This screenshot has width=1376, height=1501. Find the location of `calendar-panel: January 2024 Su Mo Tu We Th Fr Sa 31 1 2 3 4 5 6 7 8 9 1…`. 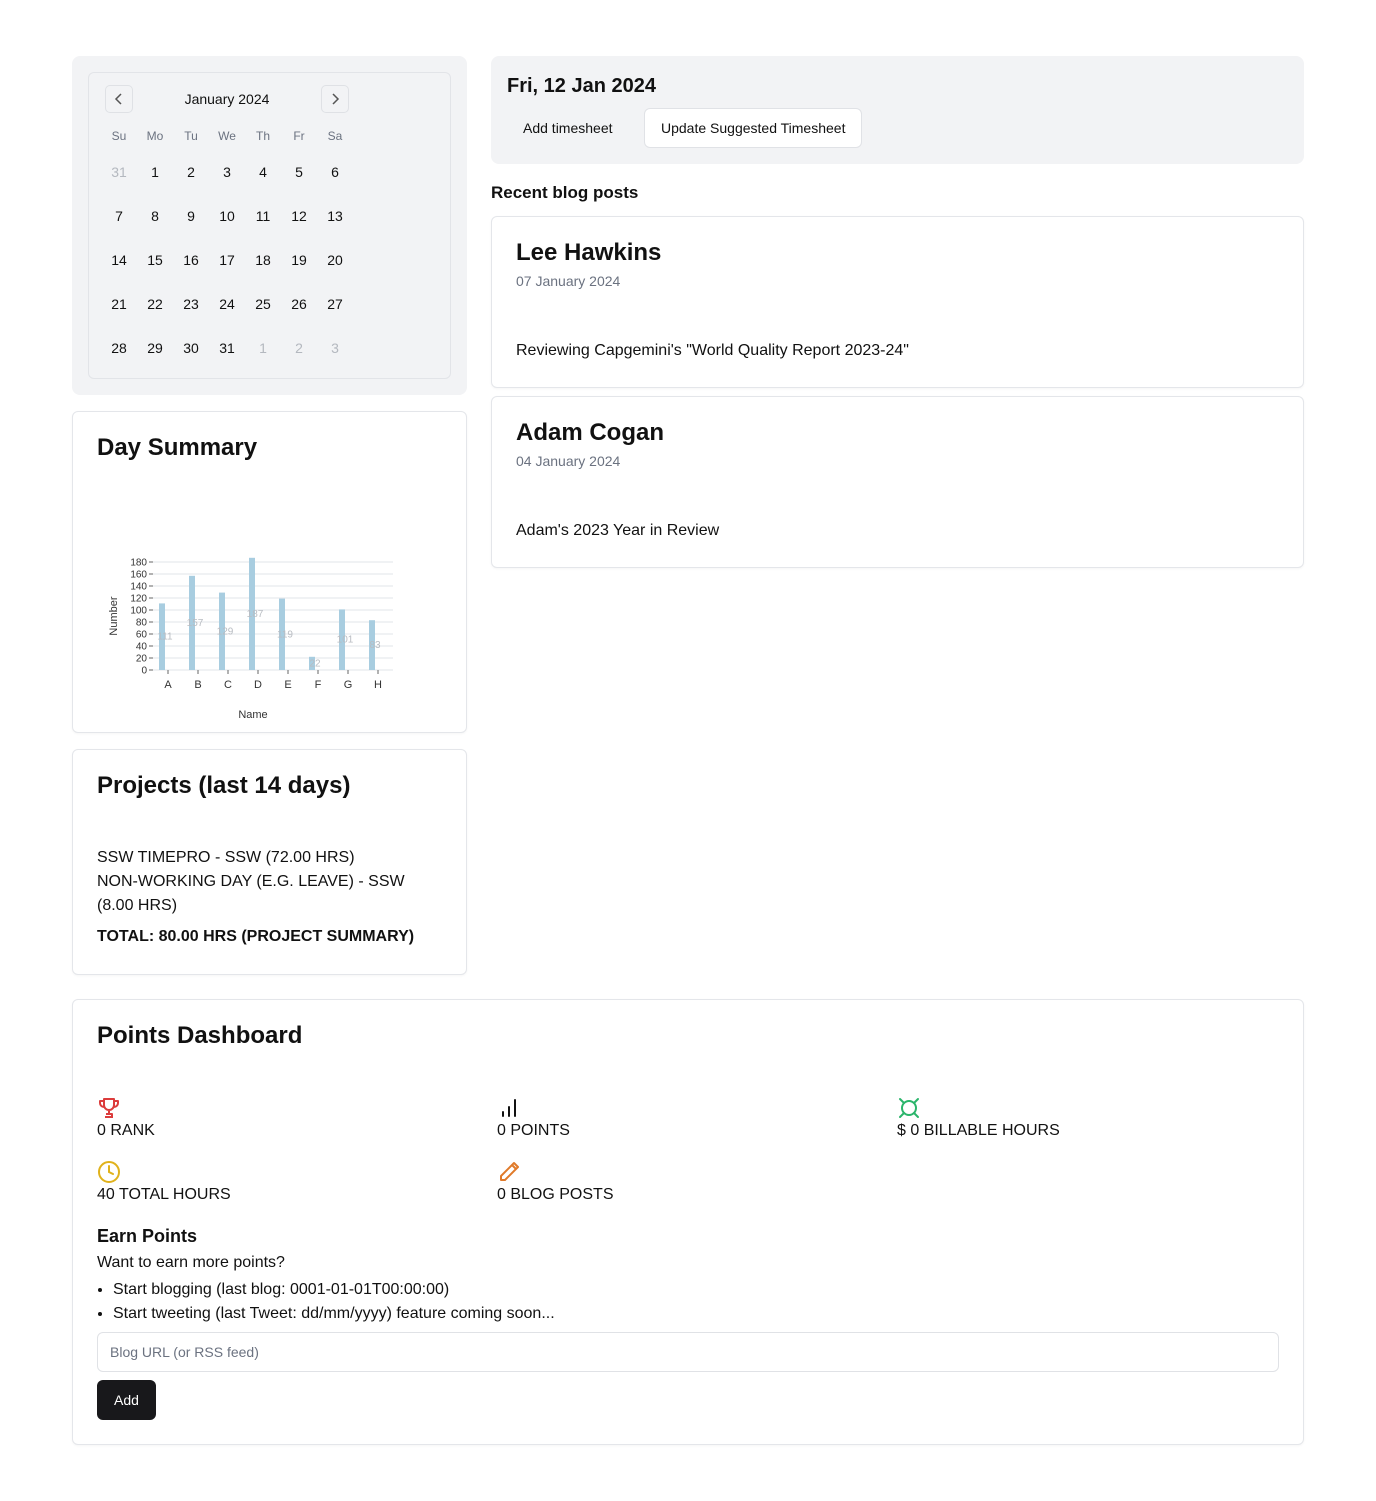

calendar-panel: January 2024 Su Mo Tu We Th Fr Sa 31 1 2 3 4 5 6 7 8 9 1… is located at coordinates (269, 225).